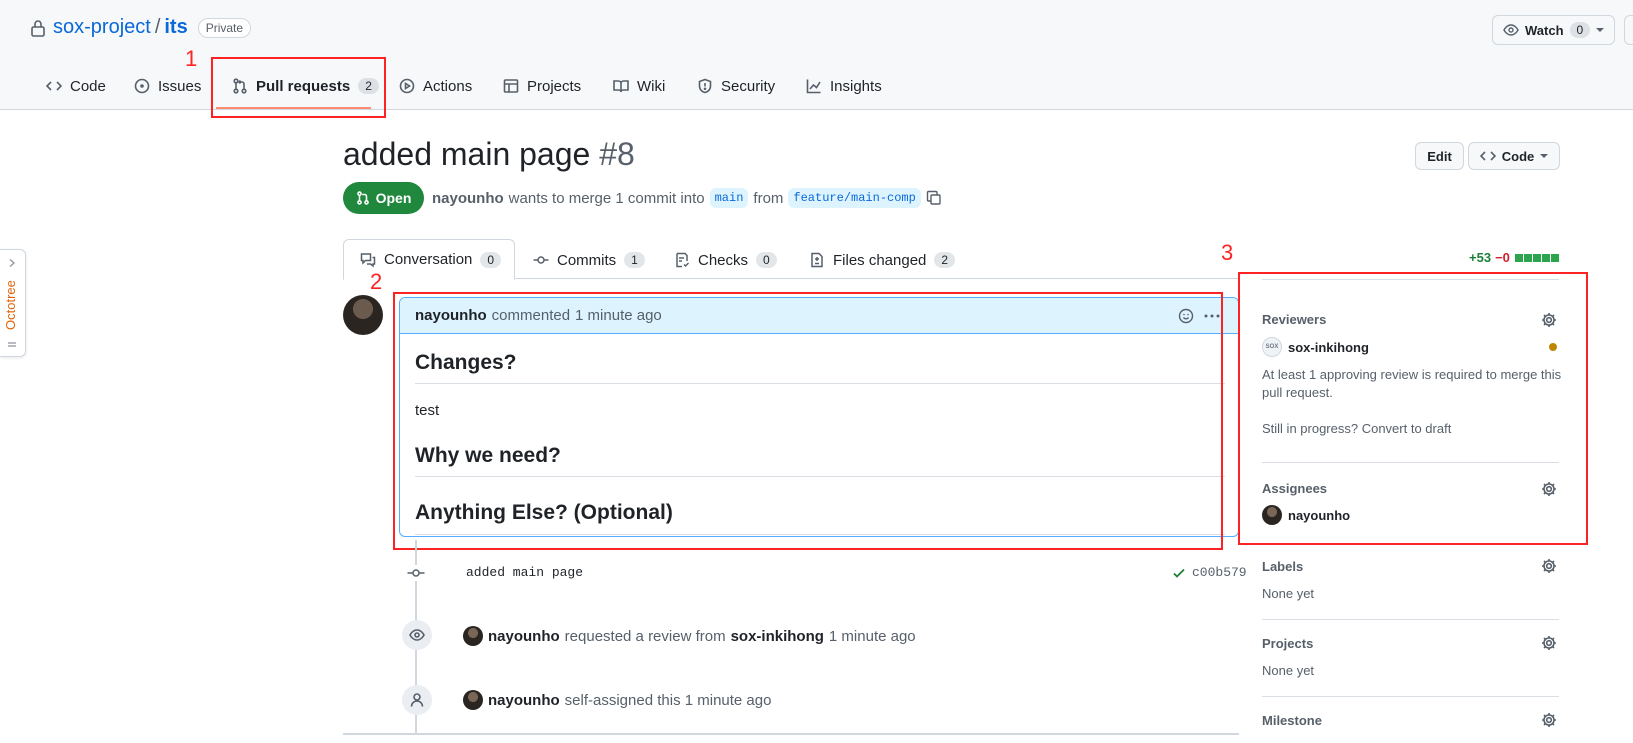 The width and height of the screenshot is (1633, 743). What do you see at coordinates (38, 28) in the screenshot?
I see `lock-icon` at bounding box center [38, 28].